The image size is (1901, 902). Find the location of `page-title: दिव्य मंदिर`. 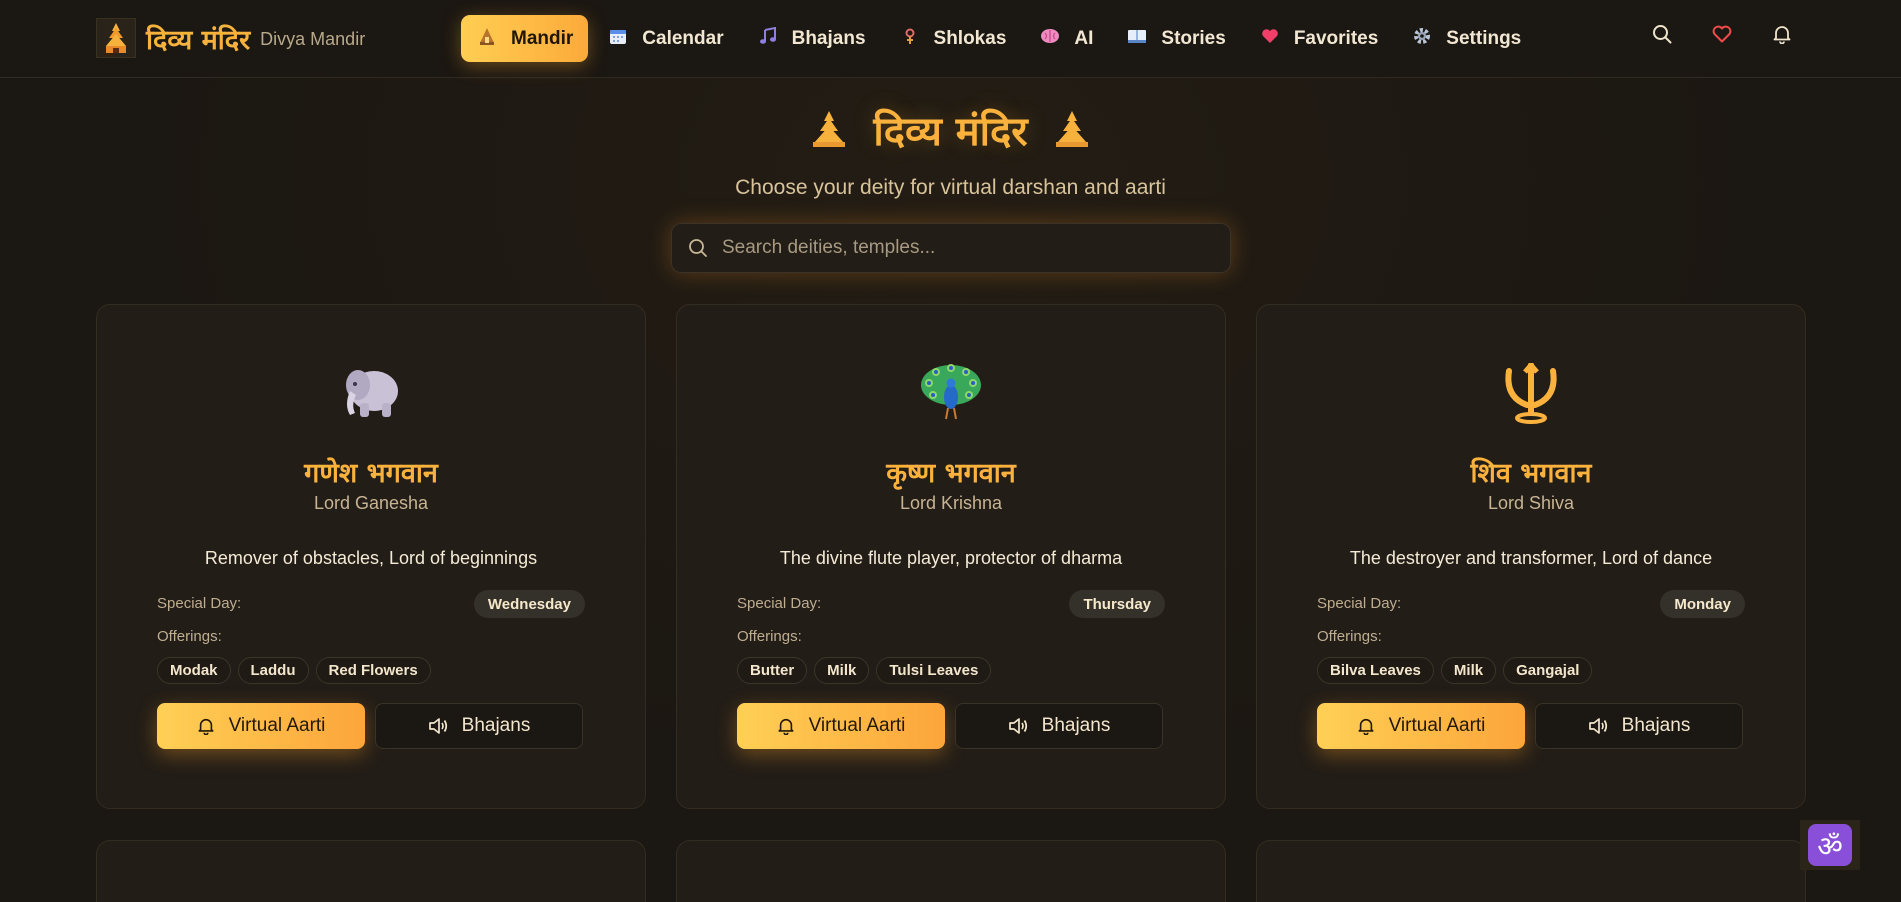

page-title: दिव्य मंदिर is located at coordinates (950, 129).